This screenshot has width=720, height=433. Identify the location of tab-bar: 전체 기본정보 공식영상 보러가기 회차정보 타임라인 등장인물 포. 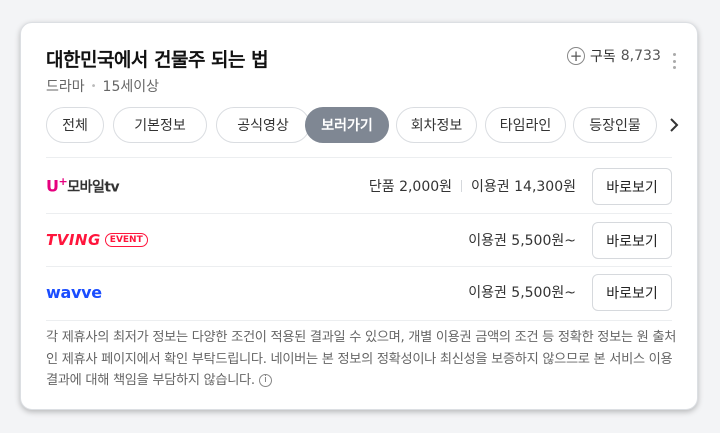
(352, 125).